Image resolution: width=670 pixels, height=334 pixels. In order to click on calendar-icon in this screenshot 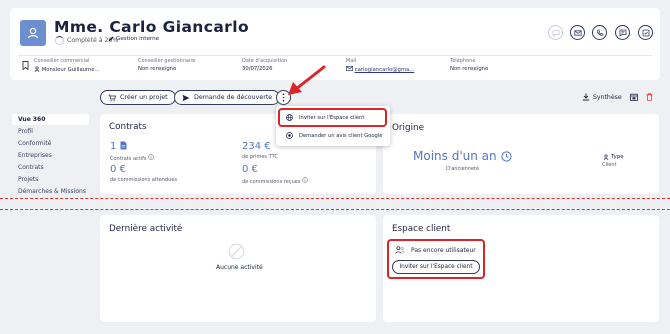, I will do `click(634, 97)`.